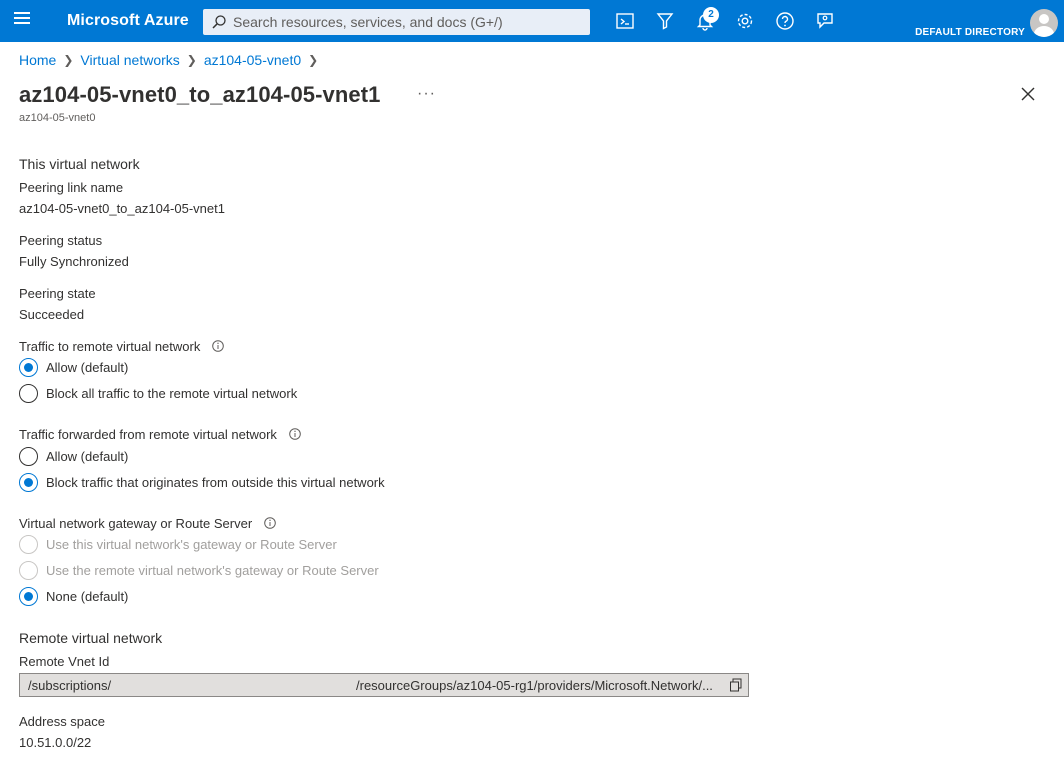 This screenshot has height=783, width=1064. I want to click on peering-status-label: Peering status, so click(61, 240).